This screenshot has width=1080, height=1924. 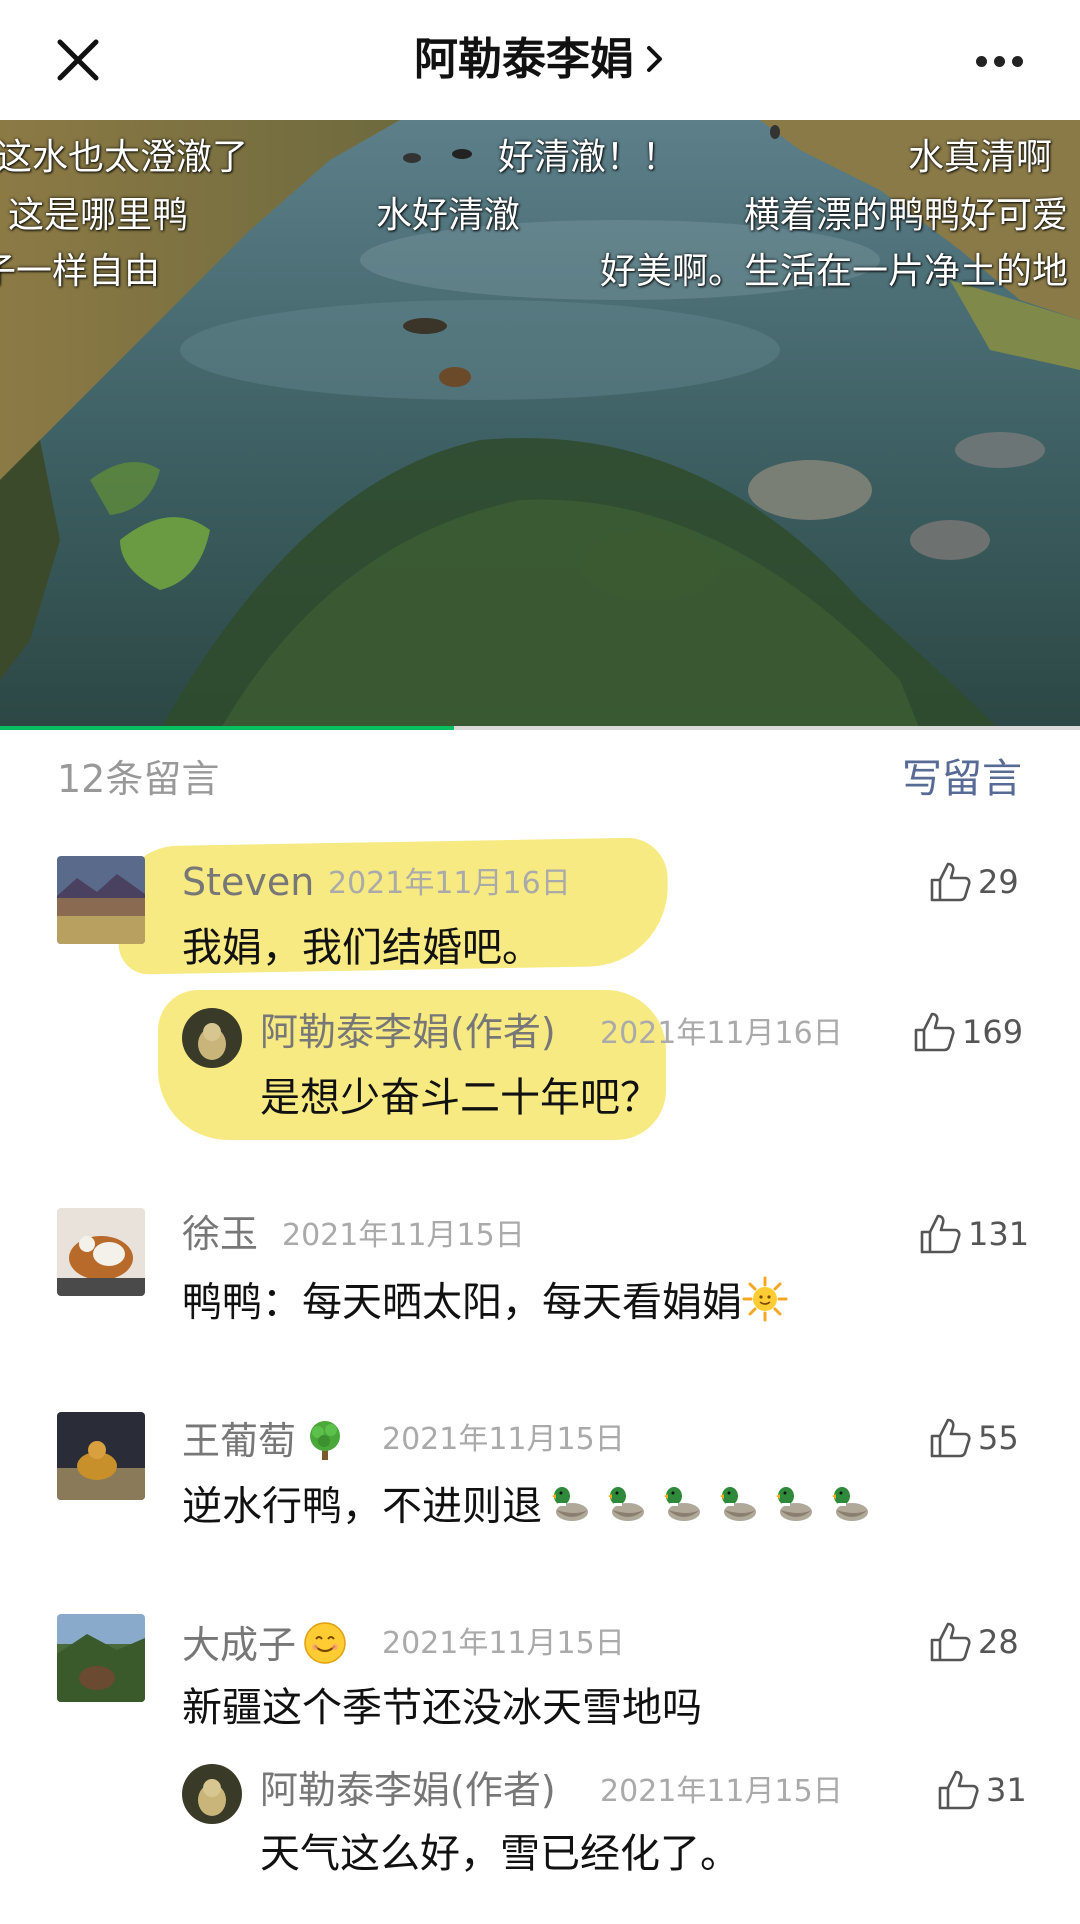 I want to click on comment-text: 逆水行鸭，不进则退, so click(x=362, y=1506).